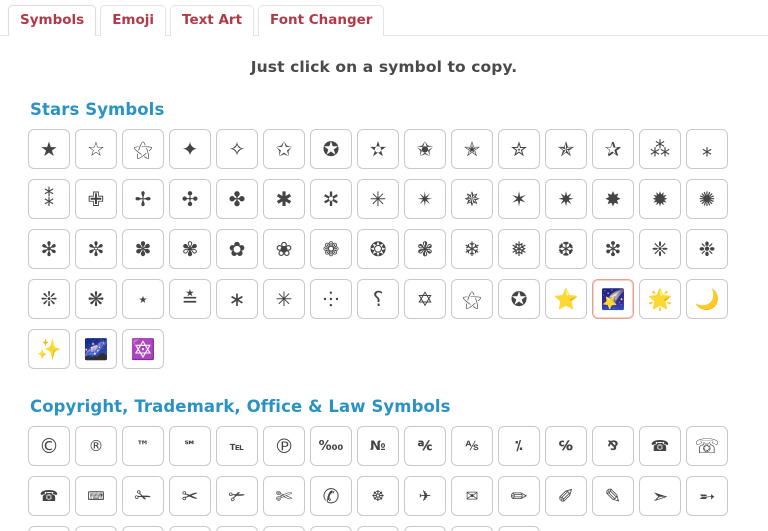 This screenshot has width=768, height=531. Describe the element at coordinates (613, 496) in the screenshot. I see `symbol-cell-lower-right-pencil: ✎` at that location.